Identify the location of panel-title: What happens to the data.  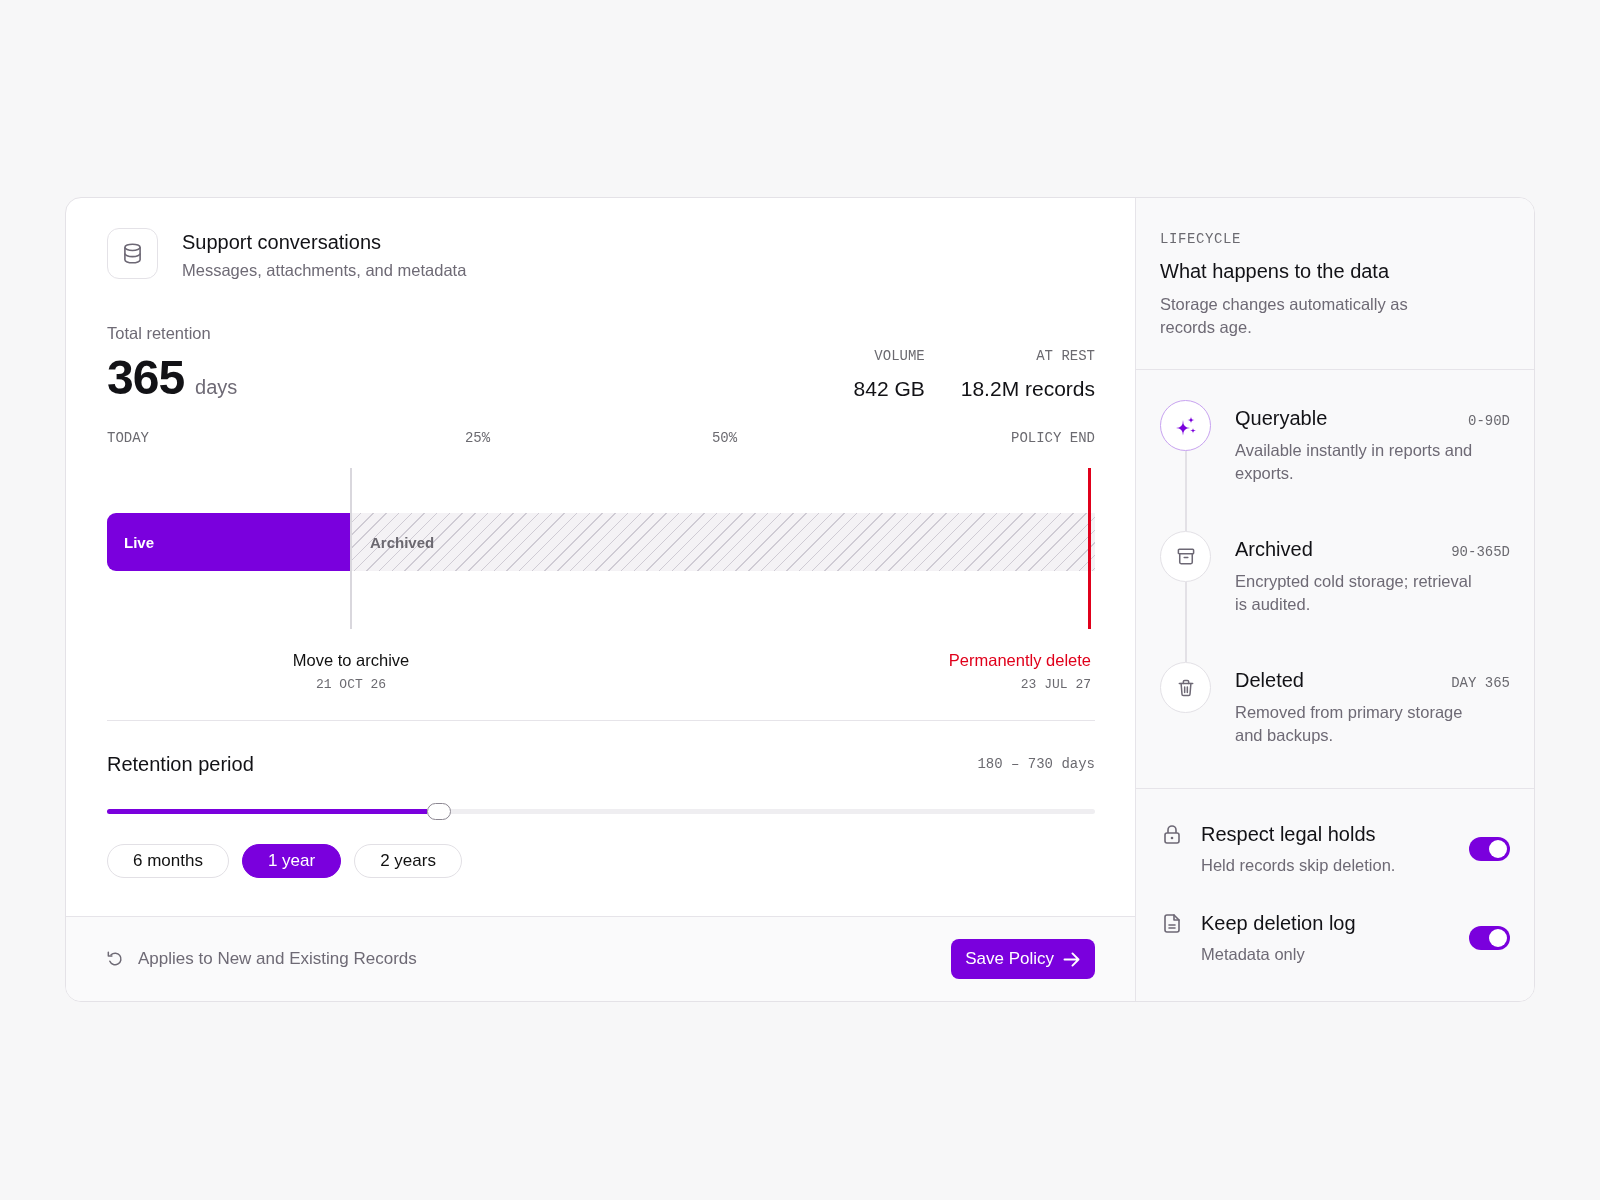
(1275, 271).